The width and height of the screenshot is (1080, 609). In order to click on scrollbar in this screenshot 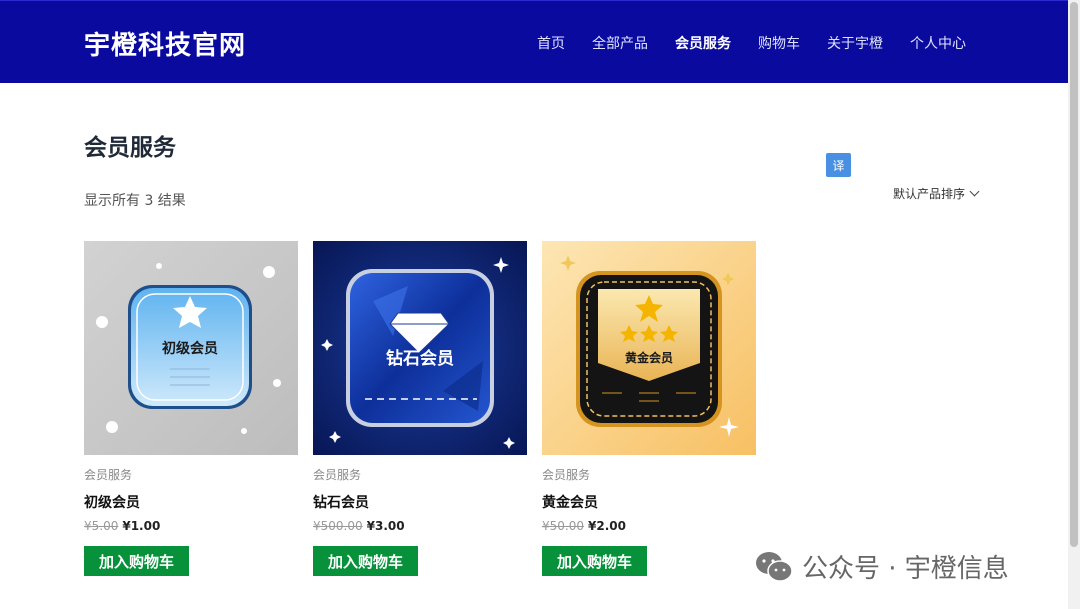, I will do `click(1074, 304)`.